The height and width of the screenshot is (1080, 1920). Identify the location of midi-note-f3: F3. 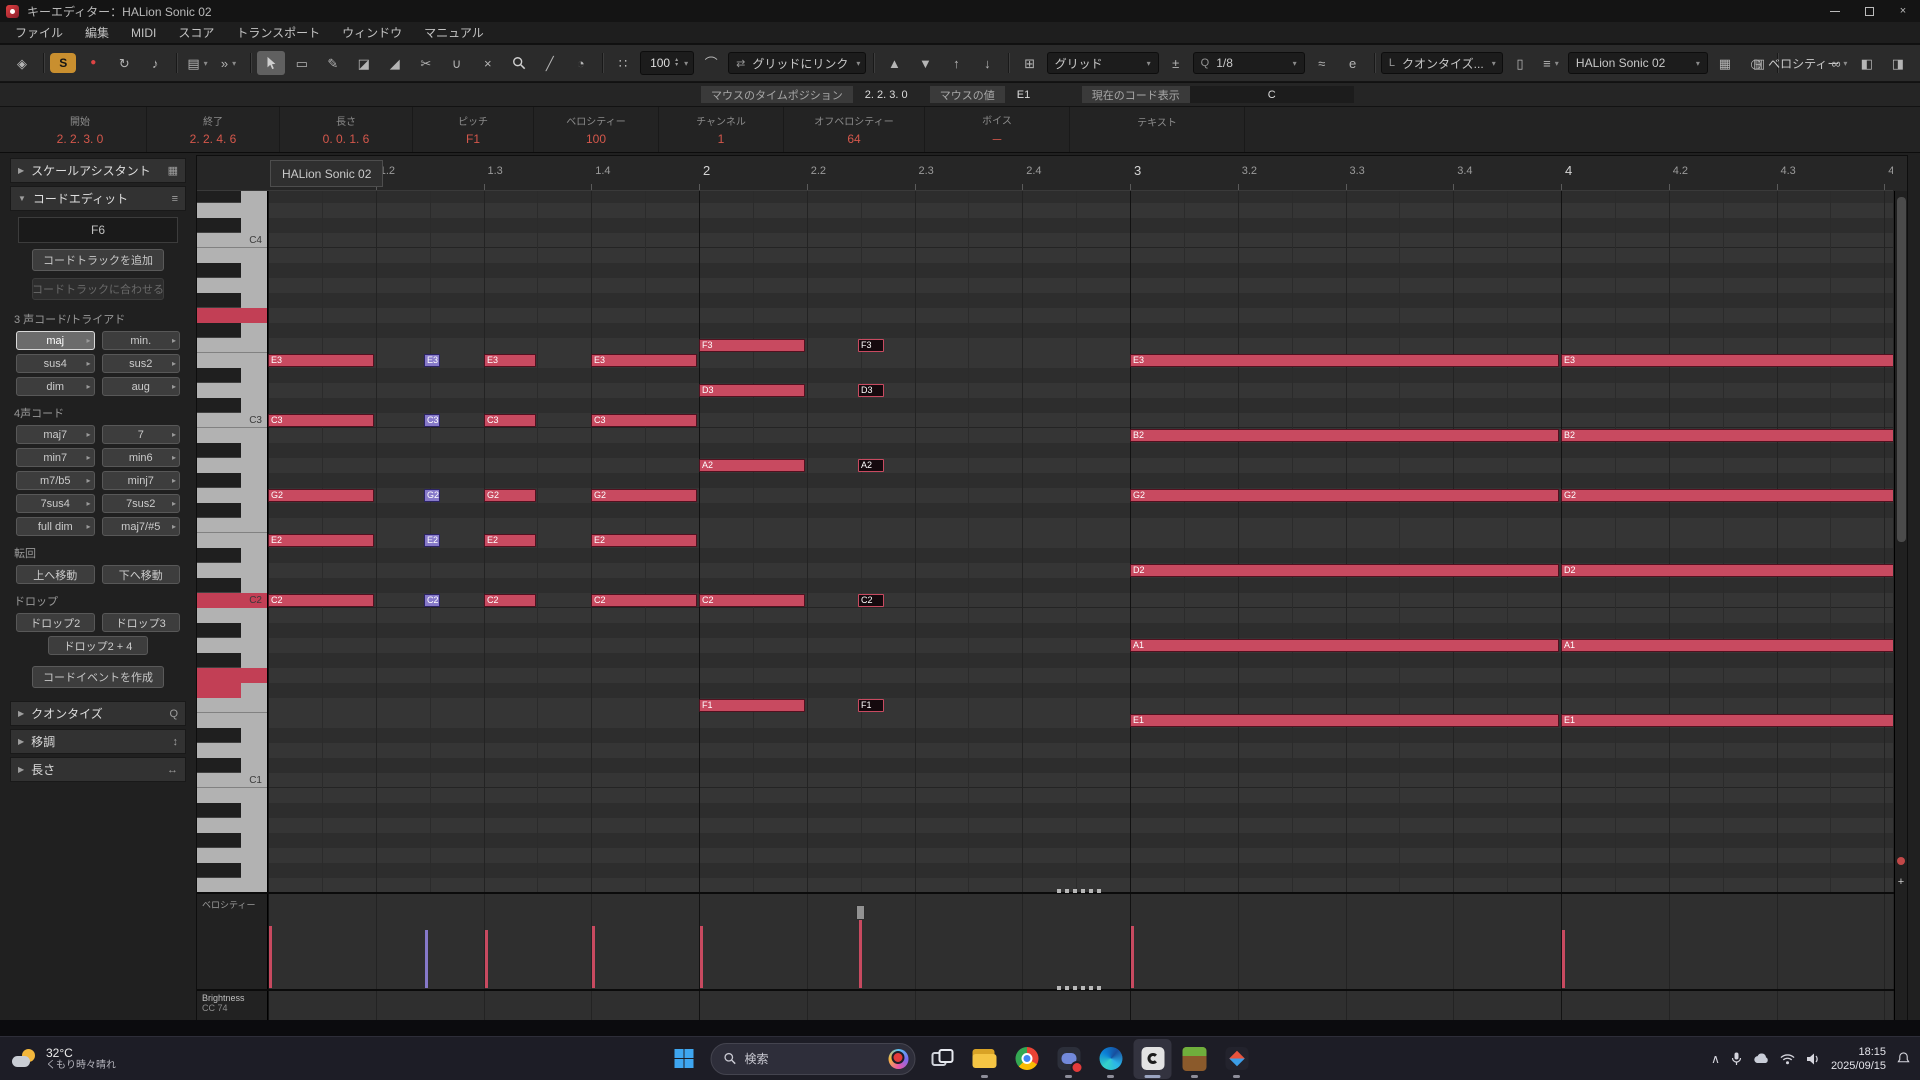
(752, 345).